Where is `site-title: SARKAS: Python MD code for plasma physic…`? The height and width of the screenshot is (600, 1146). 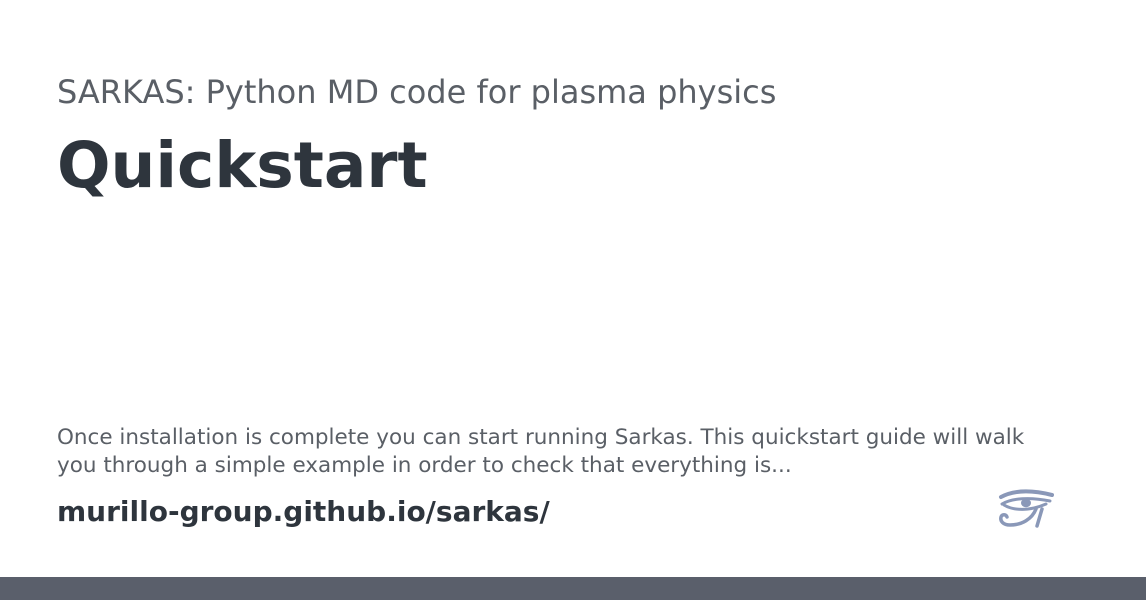
site-title: SARKAS: Python MD code for plasma physic… is located at coordinates (417, 92).